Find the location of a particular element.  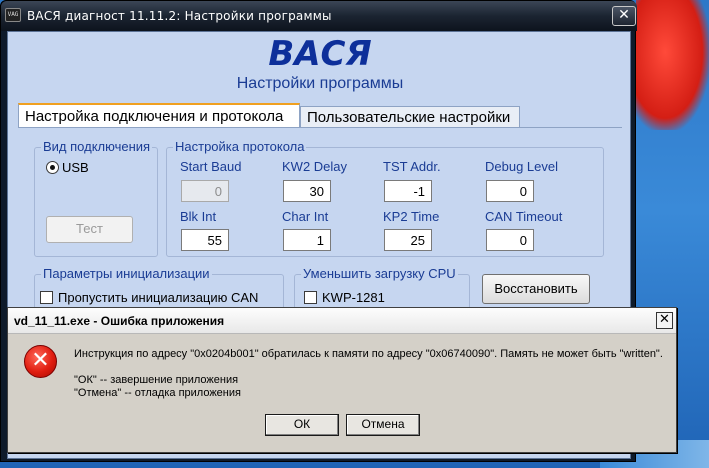

cpu-load-label: Уменьшить загрузку CPU is located at coordinates (379, 273).